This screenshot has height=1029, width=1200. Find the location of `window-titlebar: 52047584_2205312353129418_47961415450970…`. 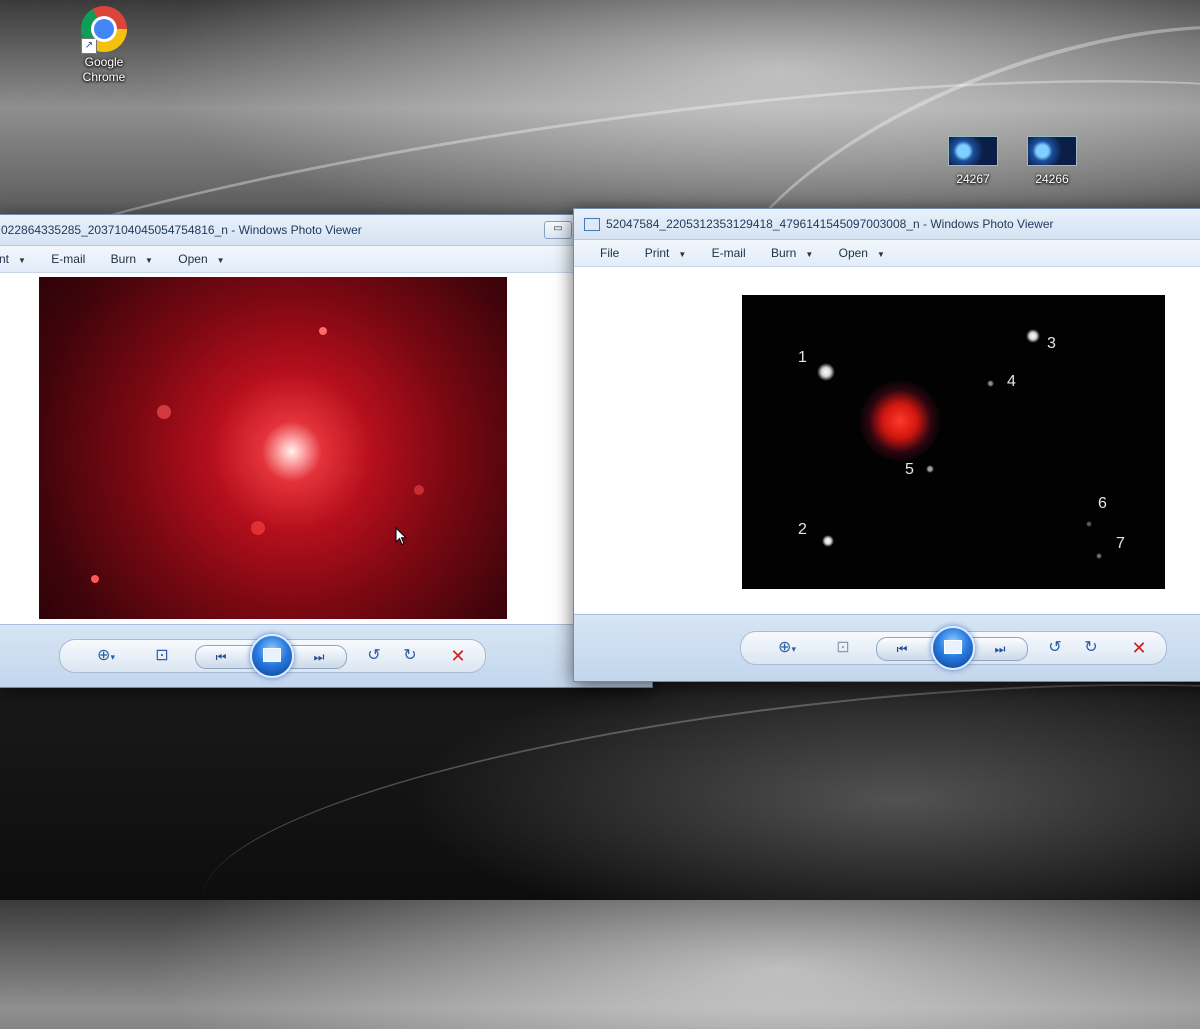

window-titlebar: 52047584_2205312353129418_47961415450970… is located at coordinates (887, 224).